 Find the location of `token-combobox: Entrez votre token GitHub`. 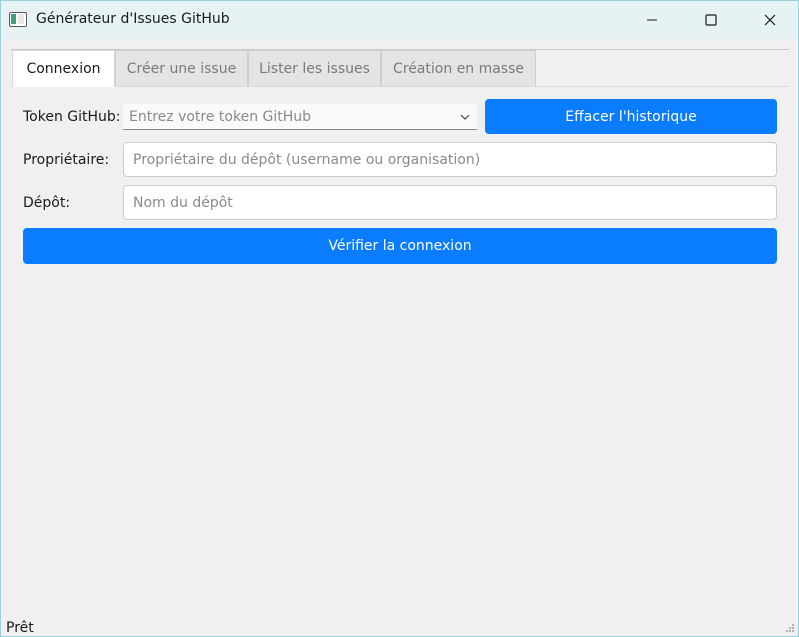

token-combobox: Entrez votre token GitHub is located at coordinates (300, 117).